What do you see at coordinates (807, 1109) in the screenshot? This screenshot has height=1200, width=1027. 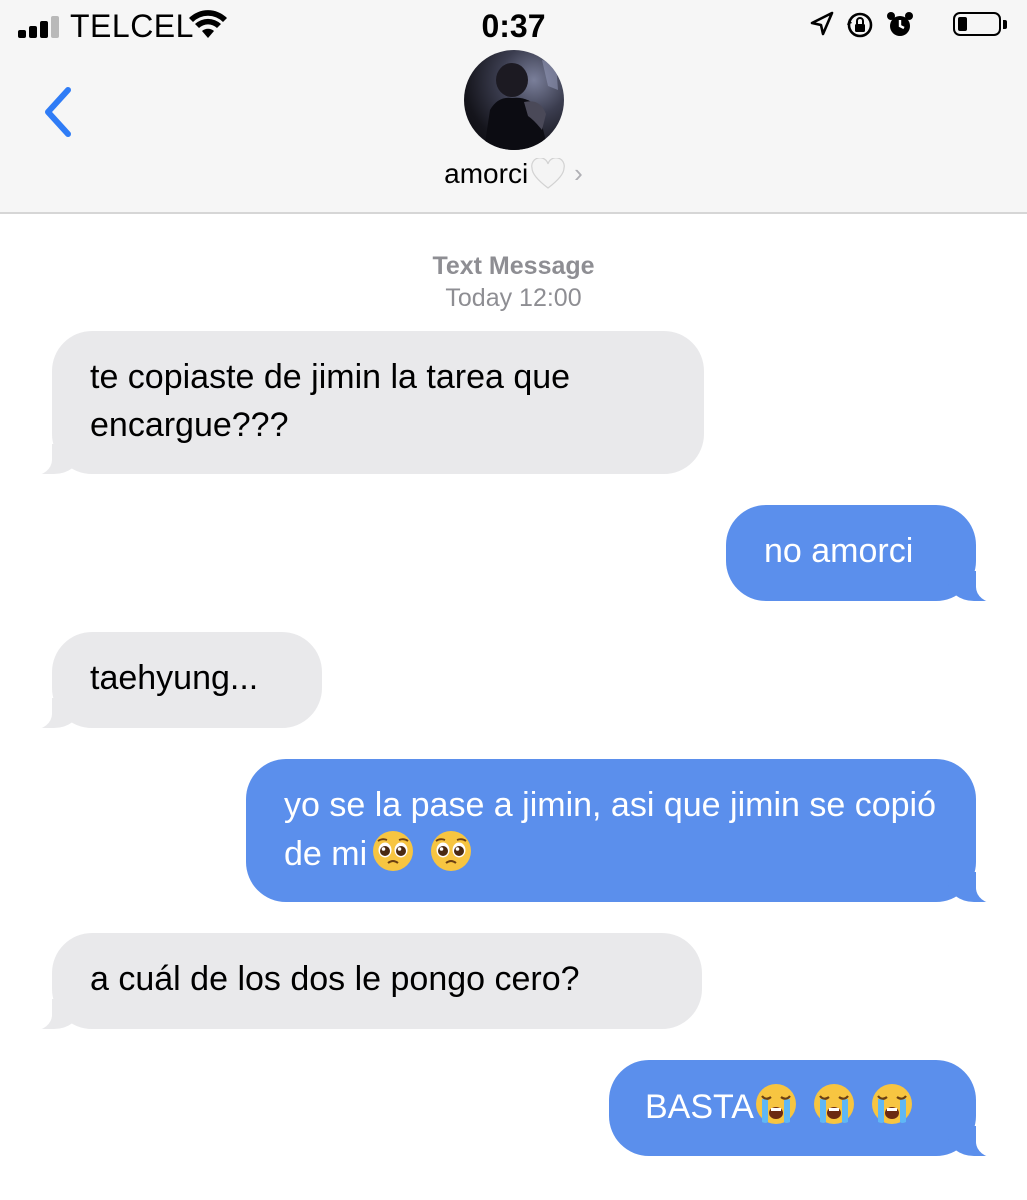 I see `message-bubble-outgoing: BASTA` at bounding box center [807, 1109].